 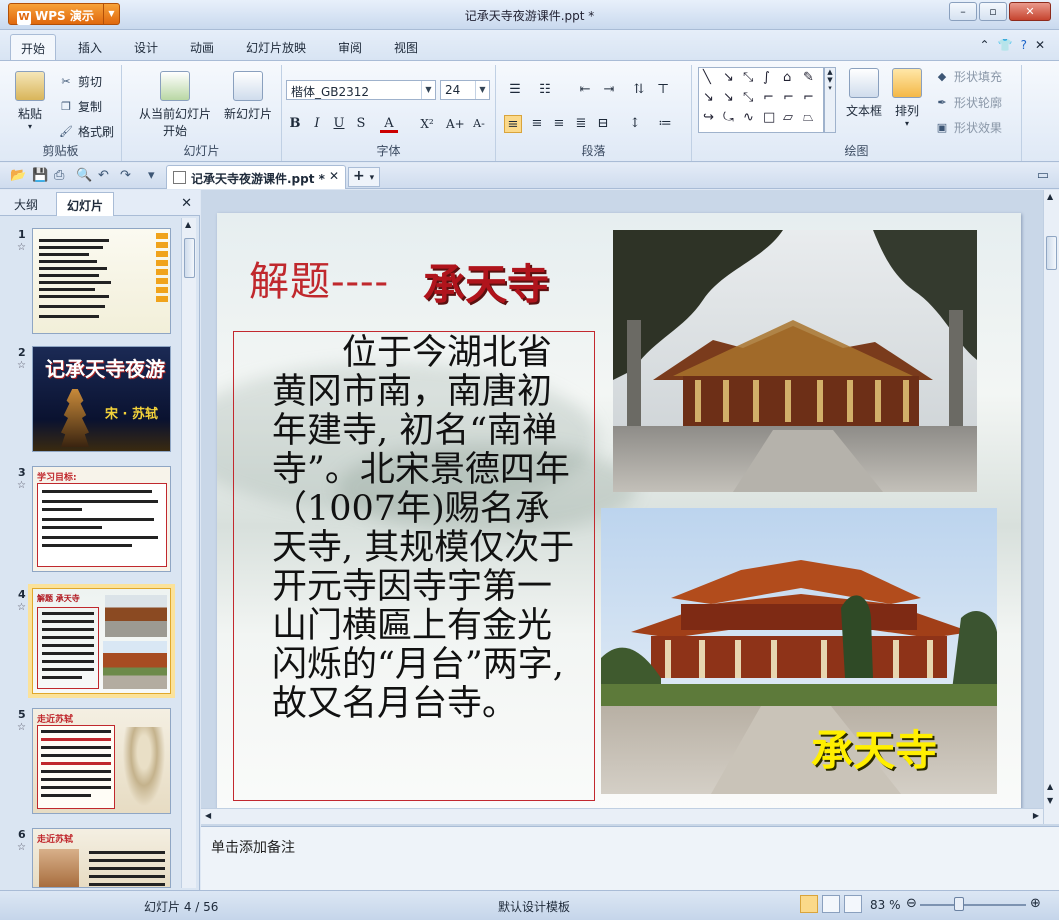 What do you see at coordinates (874, 747) in the screenshot?
I see `photo-caption: 承天寺` at bounding box center [874, 747].